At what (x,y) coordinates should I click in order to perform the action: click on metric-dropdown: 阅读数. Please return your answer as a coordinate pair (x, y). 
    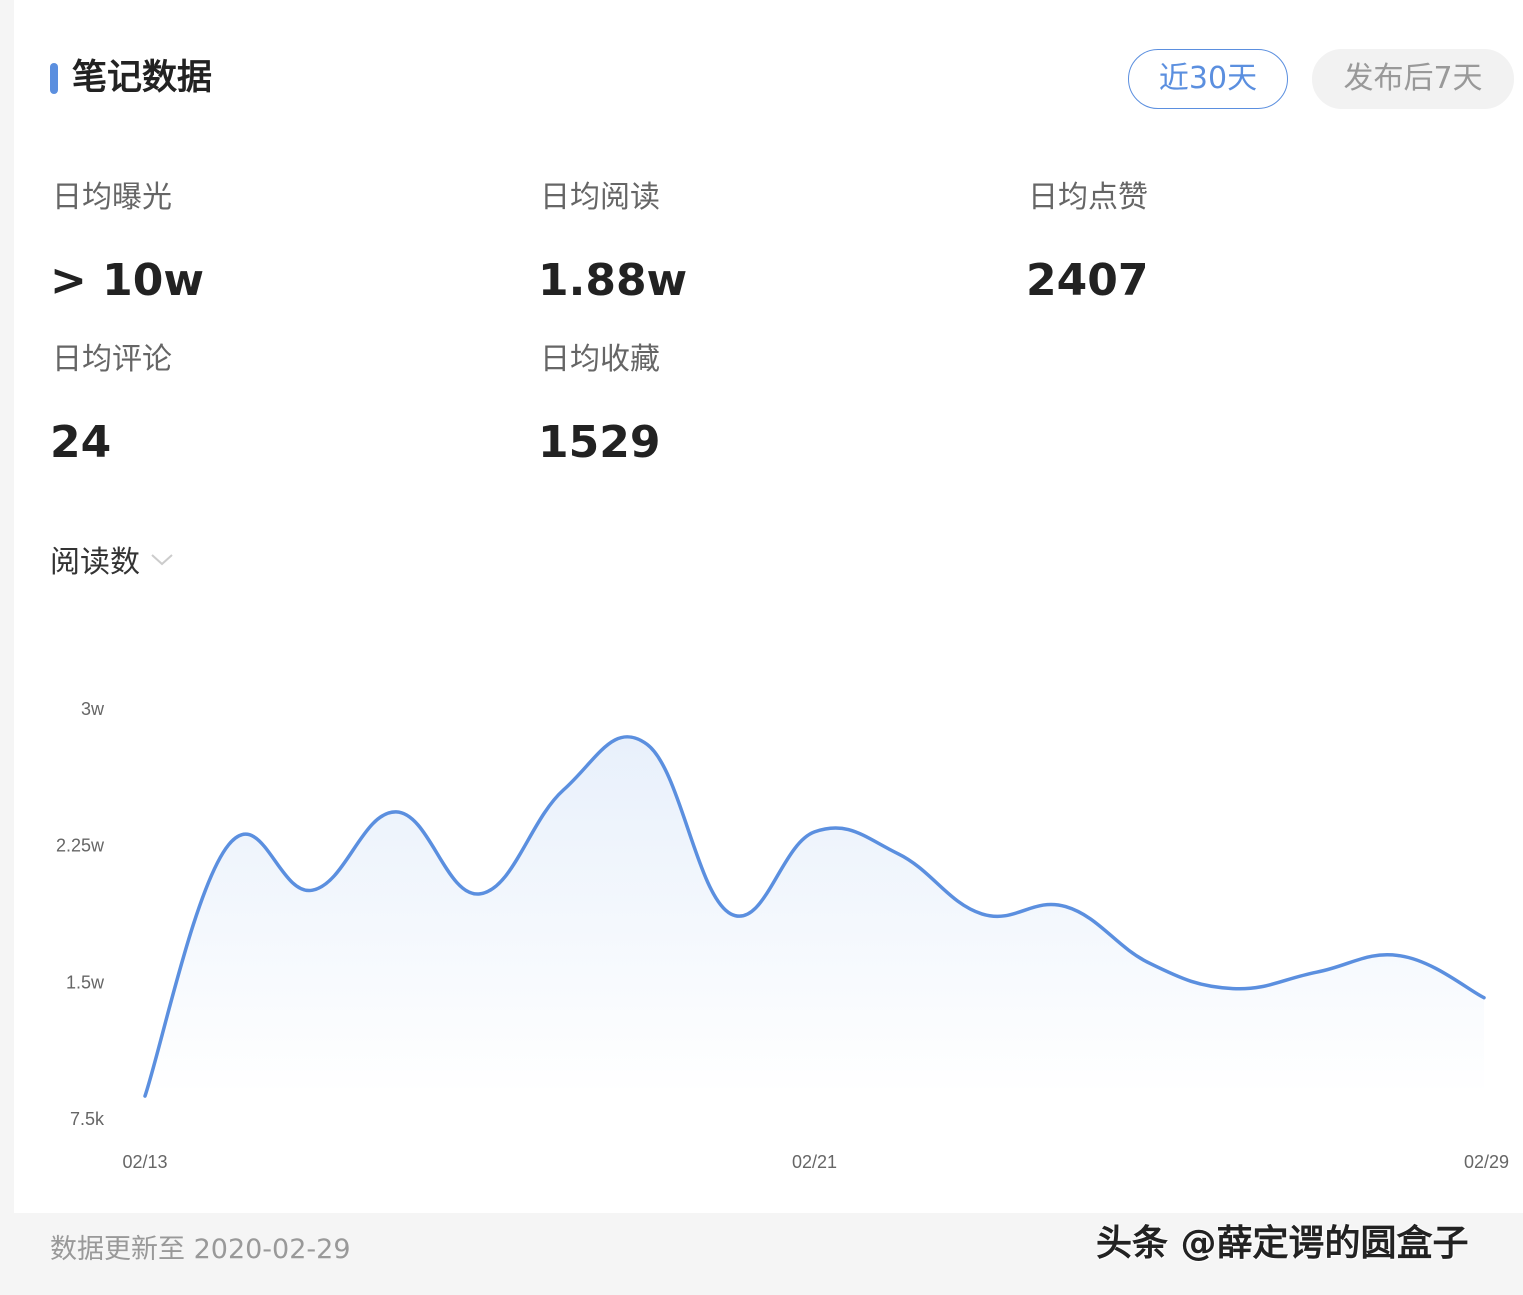
    Looking at the image, I should click on (112, 559).